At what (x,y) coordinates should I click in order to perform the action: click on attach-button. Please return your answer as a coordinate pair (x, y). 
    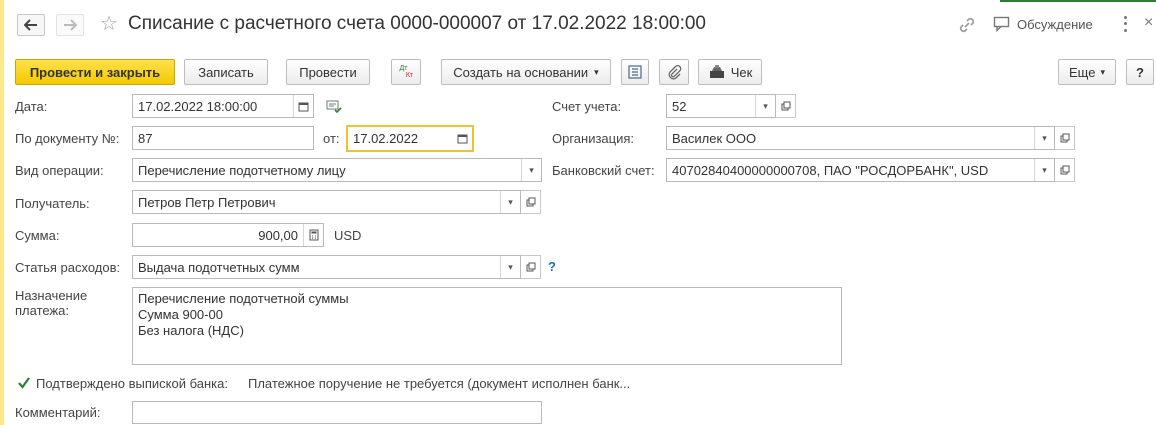
    Looking at the image, I should click on (674, 72).